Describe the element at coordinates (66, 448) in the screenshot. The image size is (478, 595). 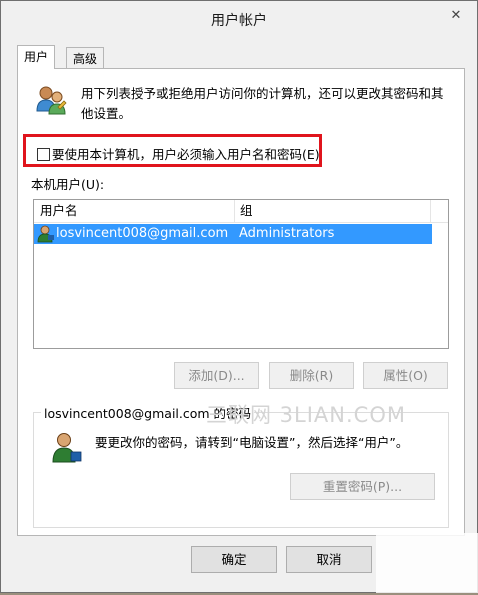
I see `user-key-icon` at that location.